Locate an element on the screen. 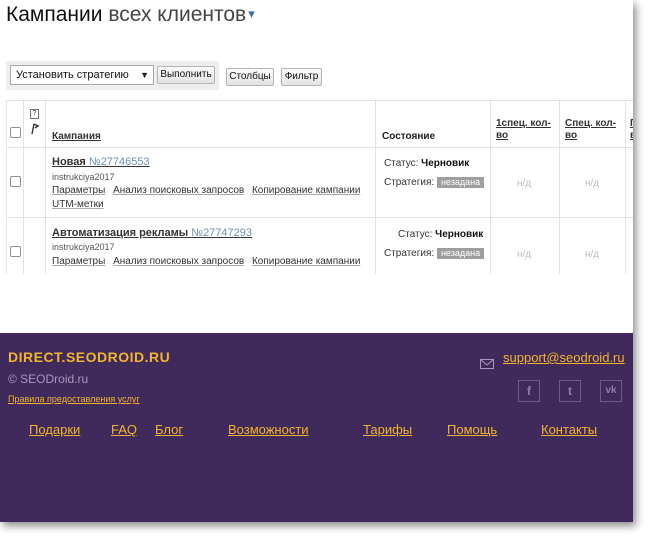 The width and height of the screenshot is (653, 536). flag-icon is located at coordinates (35, 128).